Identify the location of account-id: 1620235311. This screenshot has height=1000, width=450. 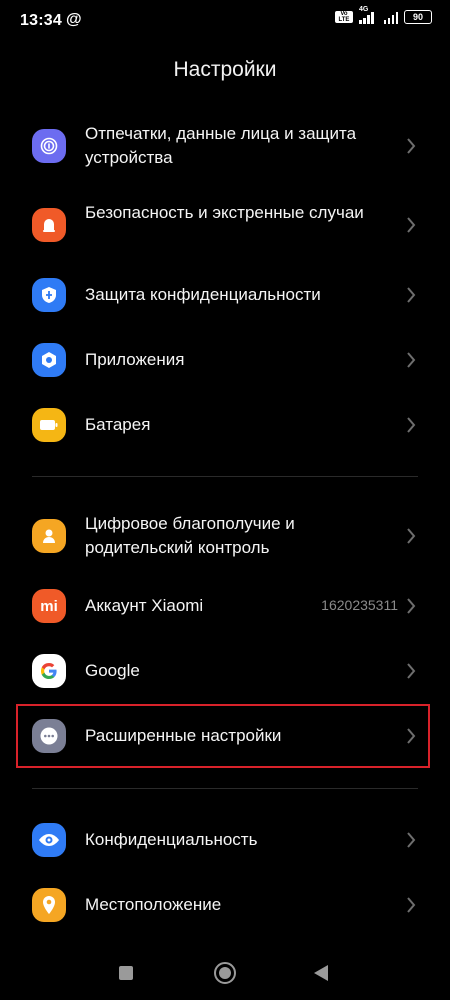
(359, 605).